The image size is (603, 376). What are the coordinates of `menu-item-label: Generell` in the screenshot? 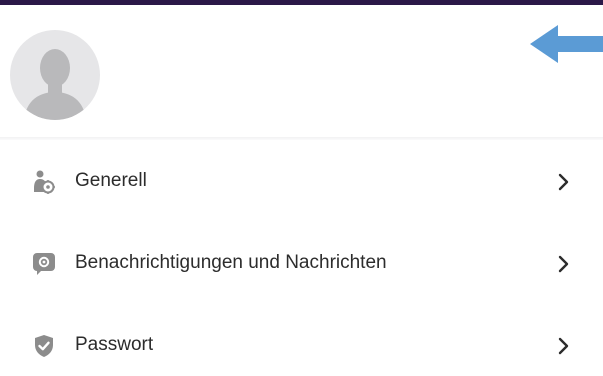 It's located at (111, 180).